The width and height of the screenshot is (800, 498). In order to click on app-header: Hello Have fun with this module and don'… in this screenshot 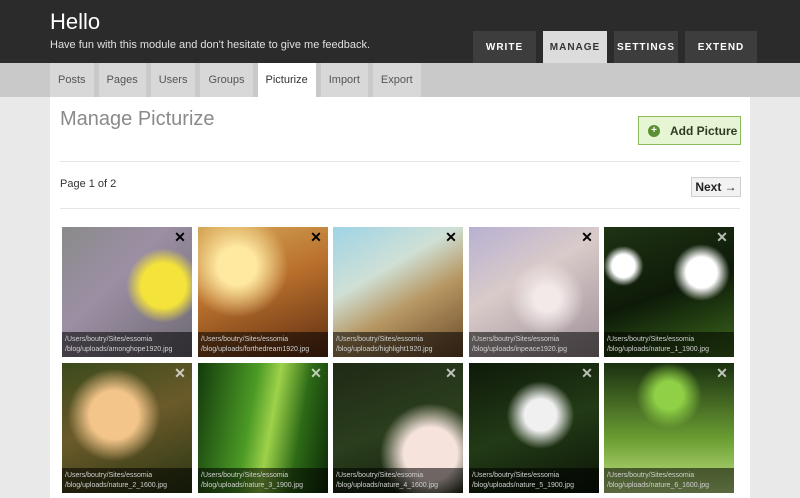, I will do `click(400, 31)`.